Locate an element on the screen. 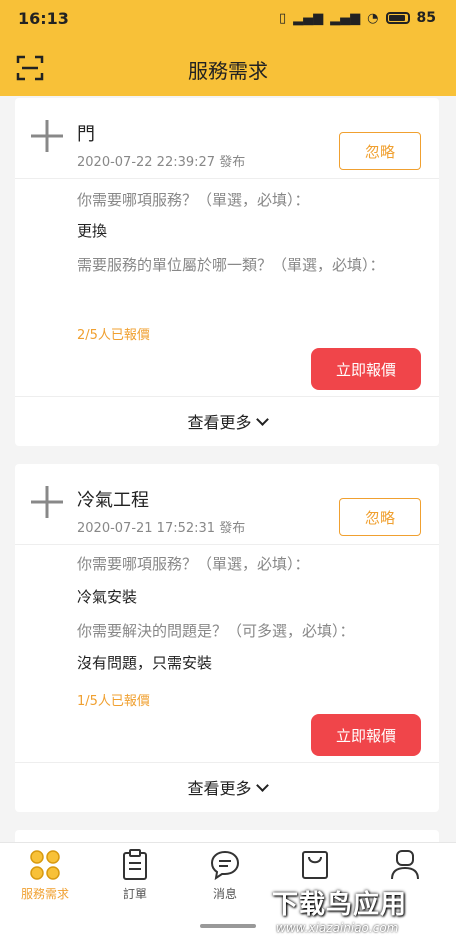  tab-profile is located at coordinates (405, 867).